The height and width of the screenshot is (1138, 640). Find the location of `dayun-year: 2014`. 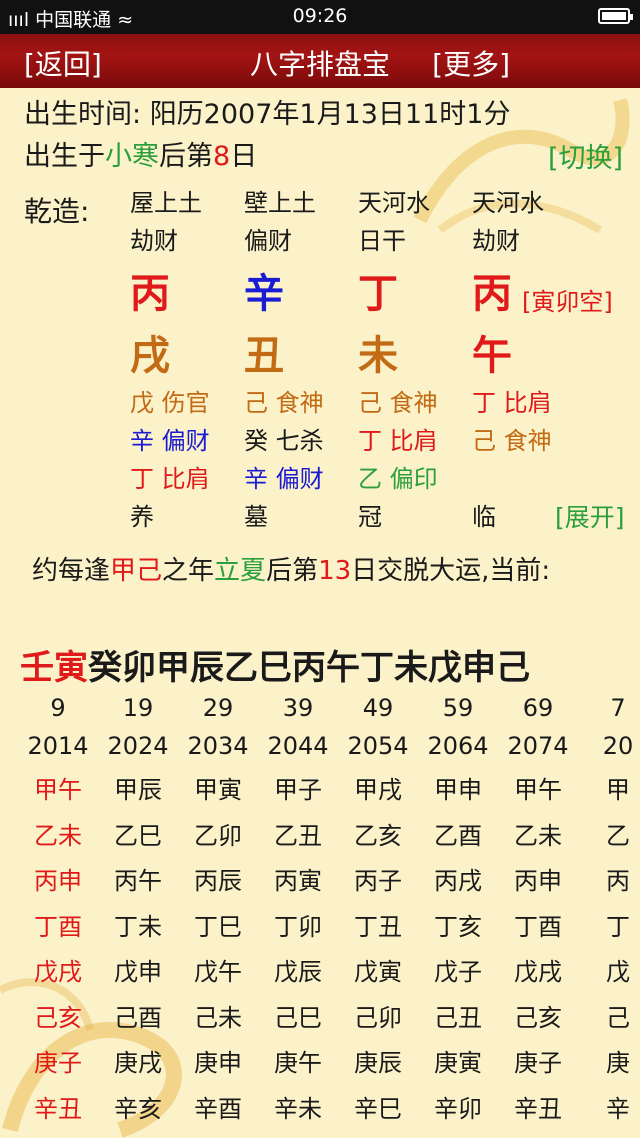

dayun-year: 2014 is located at coordinates (58, 746).